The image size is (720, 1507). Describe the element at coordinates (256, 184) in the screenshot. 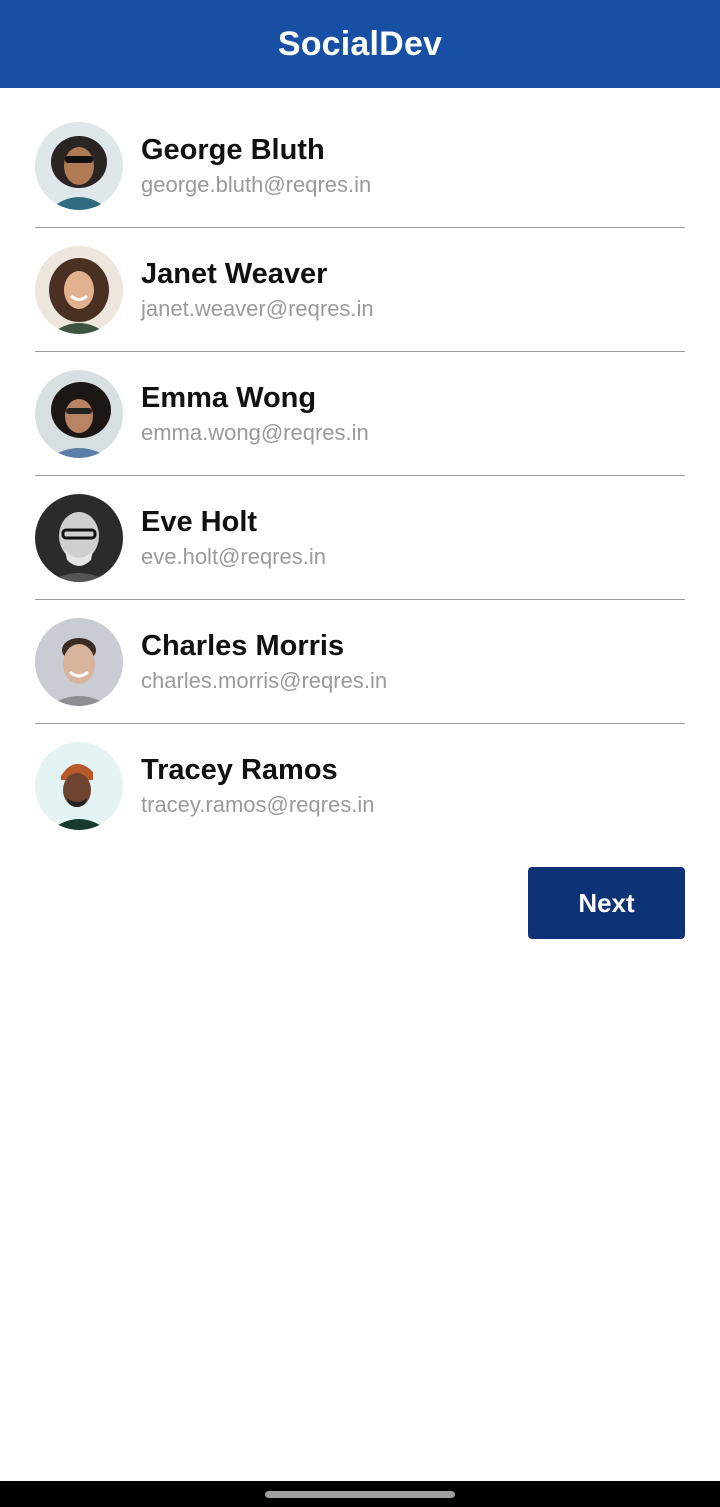

I see `user-email: george.bluth@reqres.in` at that location.